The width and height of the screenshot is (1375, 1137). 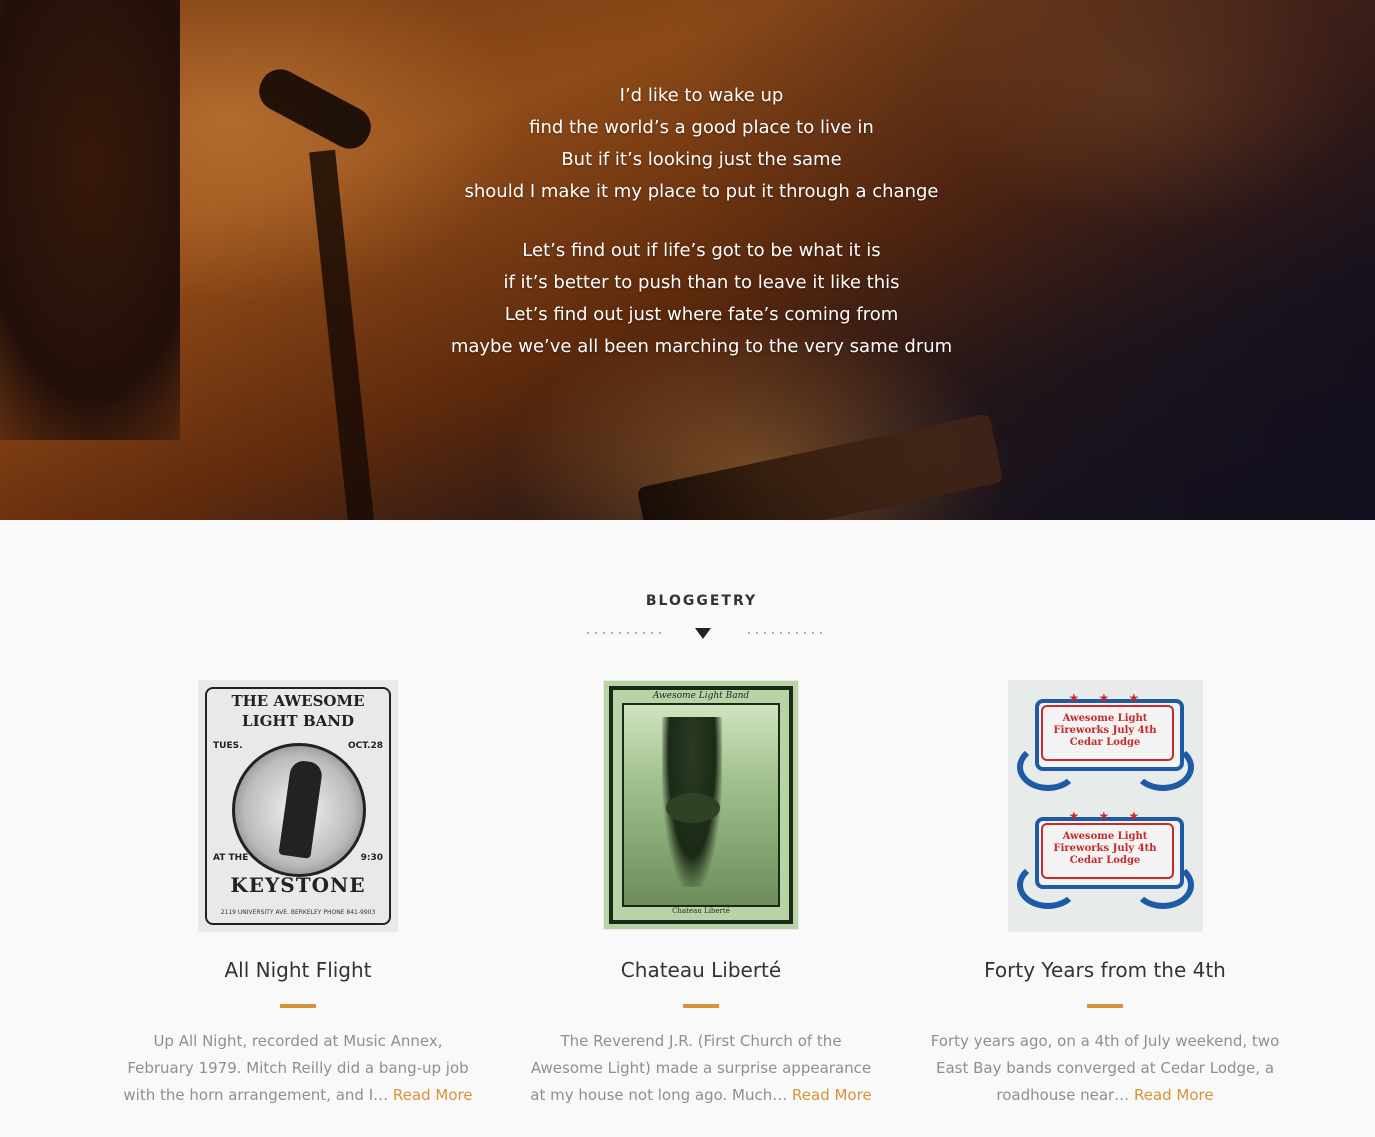 I want to click on poster-band-name: Awesome Light Band, so click(x=701, y=696).